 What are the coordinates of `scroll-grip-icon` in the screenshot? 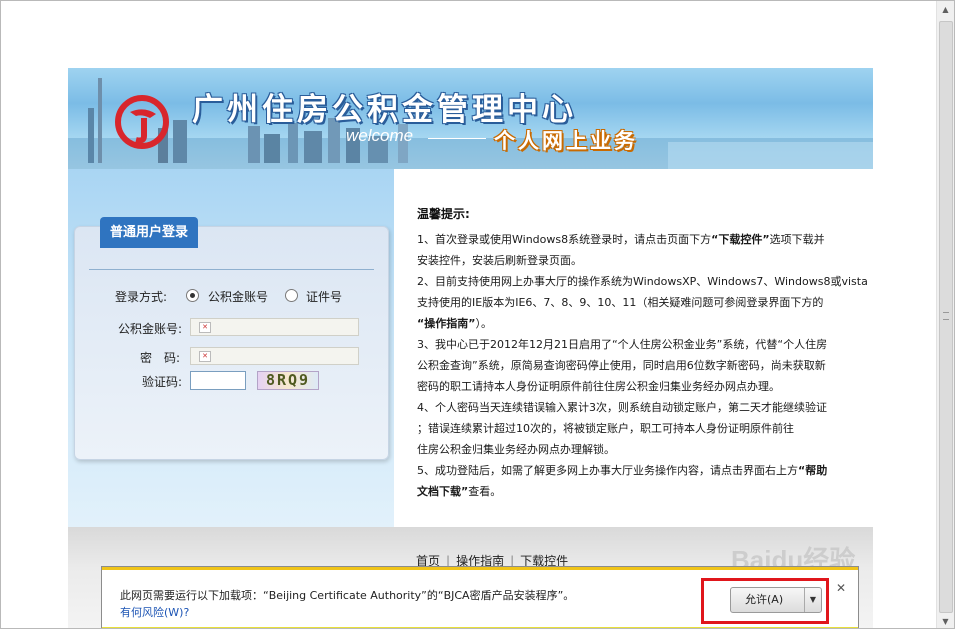 It's located at (946, 316).